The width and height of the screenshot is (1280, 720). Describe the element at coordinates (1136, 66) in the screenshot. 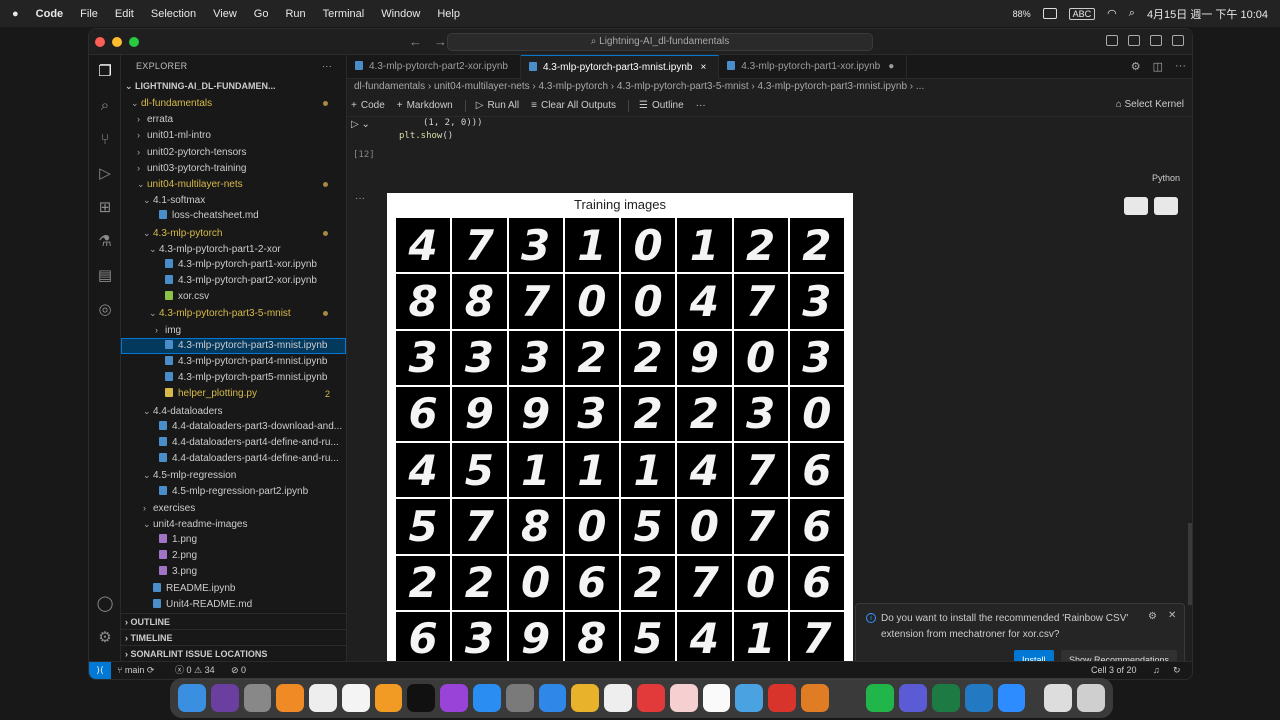

I see `gear-icon: ⚙` at that location.